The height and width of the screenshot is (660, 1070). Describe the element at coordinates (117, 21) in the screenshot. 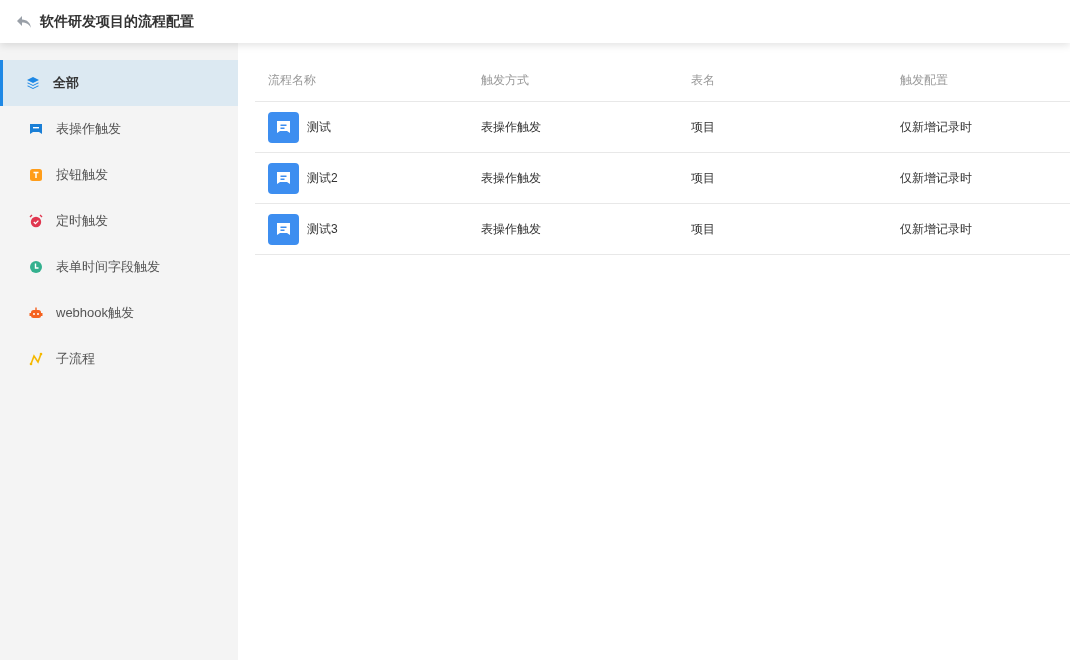

I see `page-title: 软件研发项目的流程配置` at that location.